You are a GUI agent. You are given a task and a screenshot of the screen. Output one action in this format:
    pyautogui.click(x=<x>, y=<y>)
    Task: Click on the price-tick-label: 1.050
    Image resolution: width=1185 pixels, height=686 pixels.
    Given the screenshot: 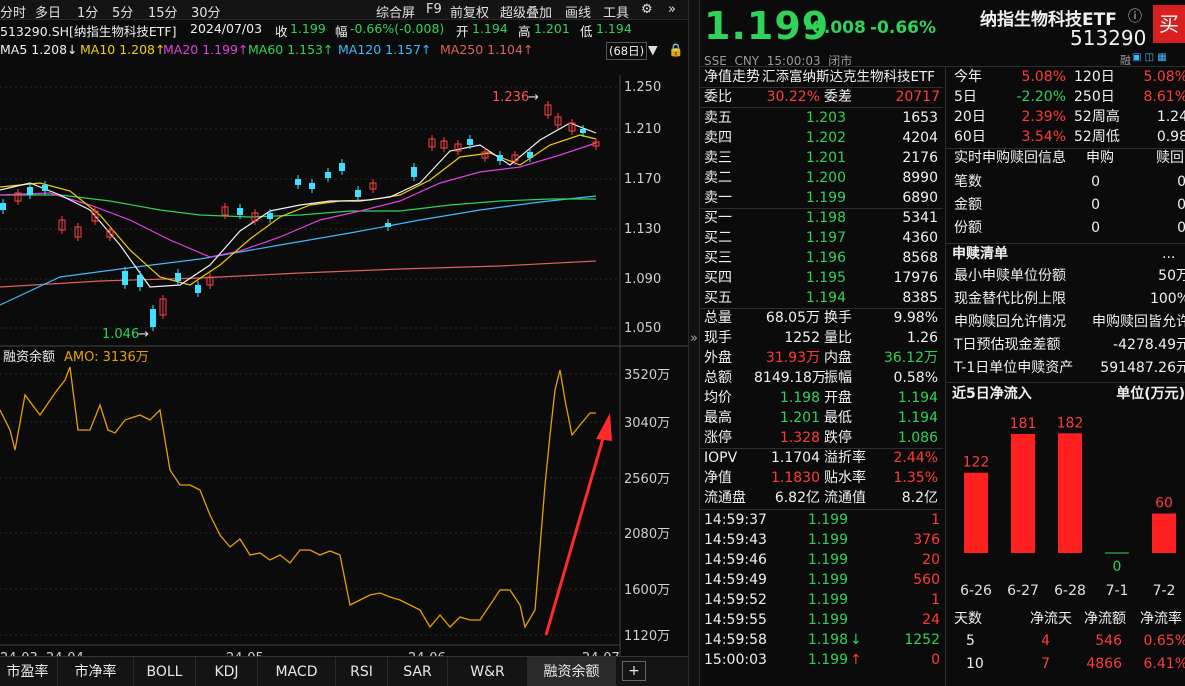 What is the action you would take?
    pyautogui.click(x=642, y=328)
    